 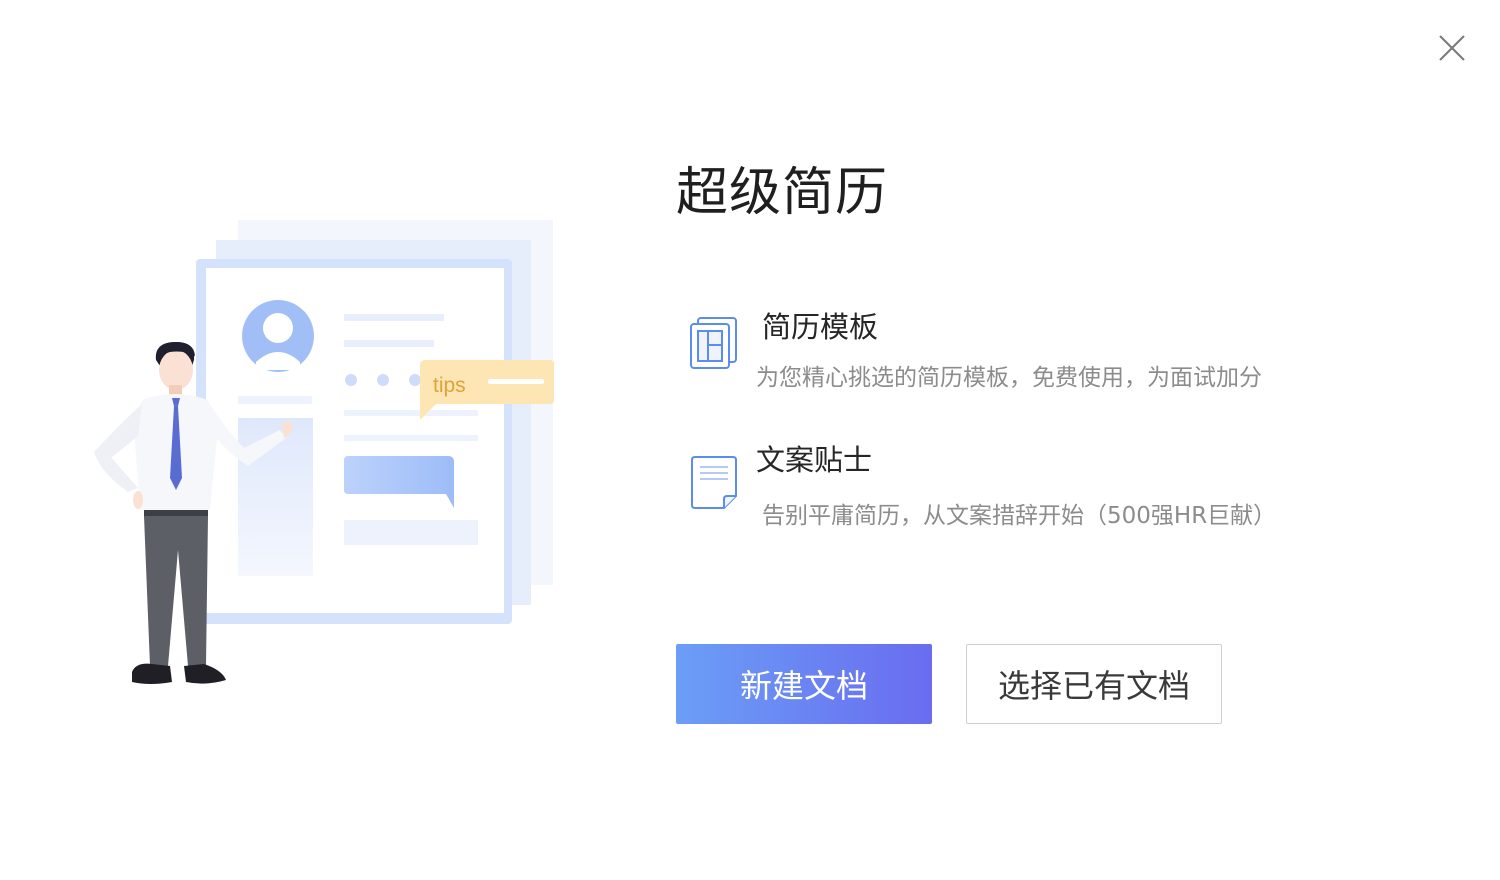 What do you see at coordinates (714, 482) in the screenshot?
I see `document-tips-icon` at bounding box center [714, 482].